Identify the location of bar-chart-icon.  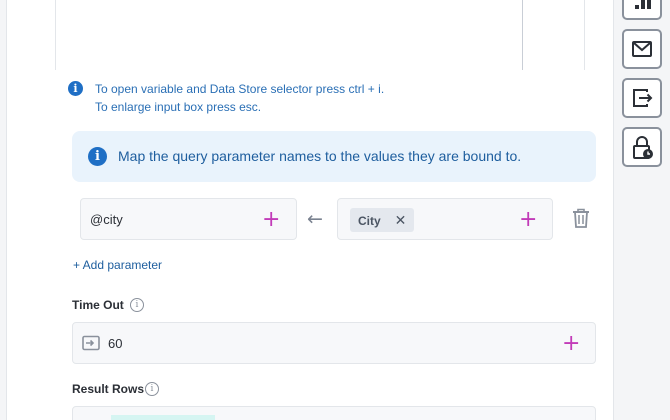
(643, 4).